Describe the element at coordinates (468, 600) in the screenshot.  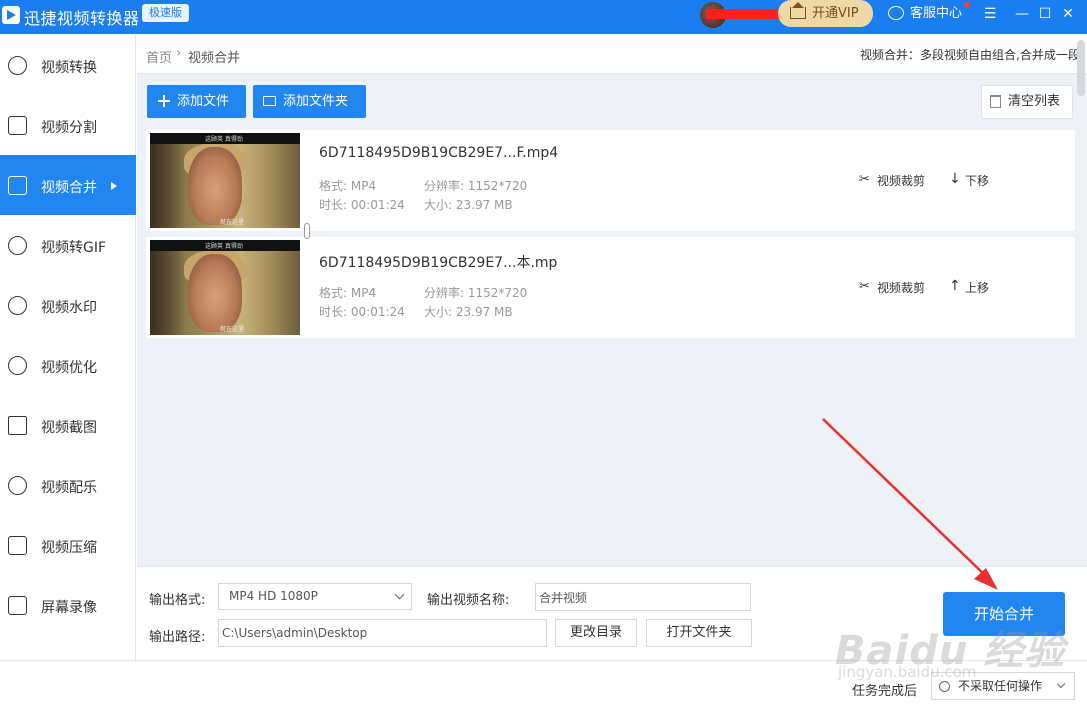
I see `output-name-label: 输出视频名称:` at that location.